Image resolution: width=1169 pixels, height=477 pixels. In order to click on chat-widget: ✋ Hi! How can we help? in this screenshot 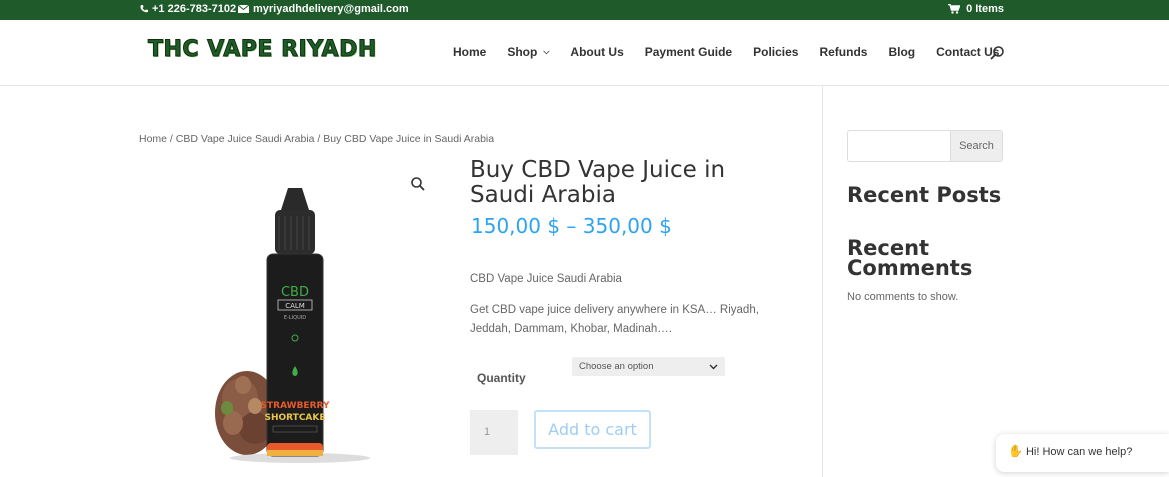, I will do `click(1082, 453)`.